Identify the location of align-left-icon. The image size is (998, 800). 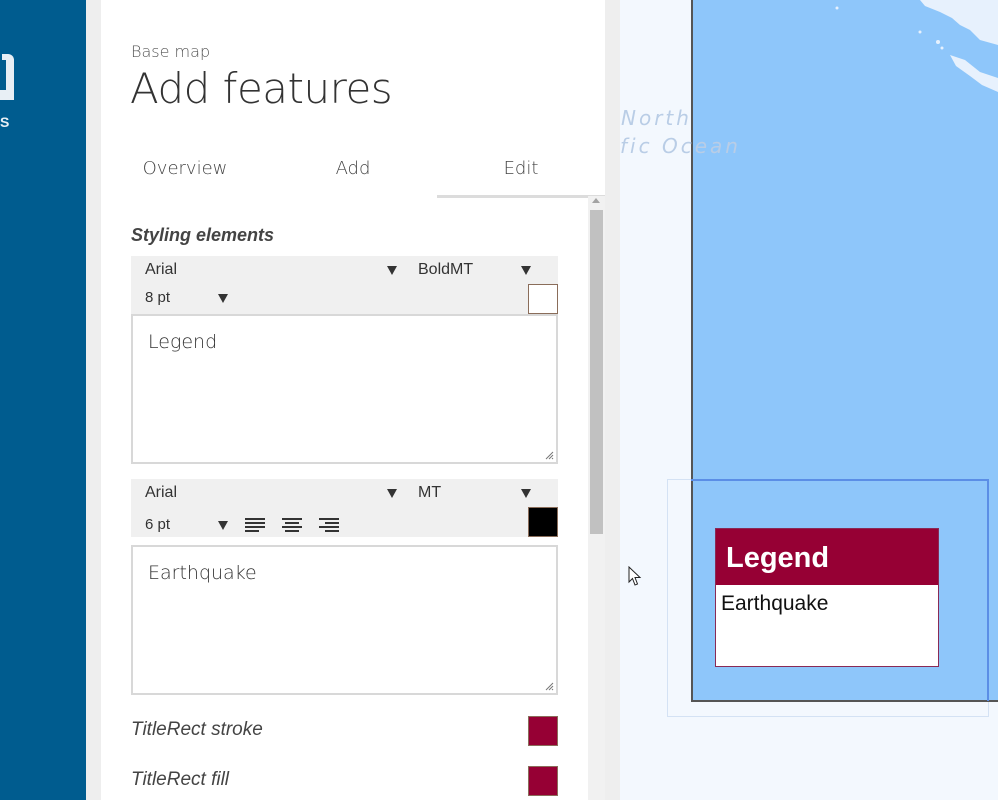
(255, 525).